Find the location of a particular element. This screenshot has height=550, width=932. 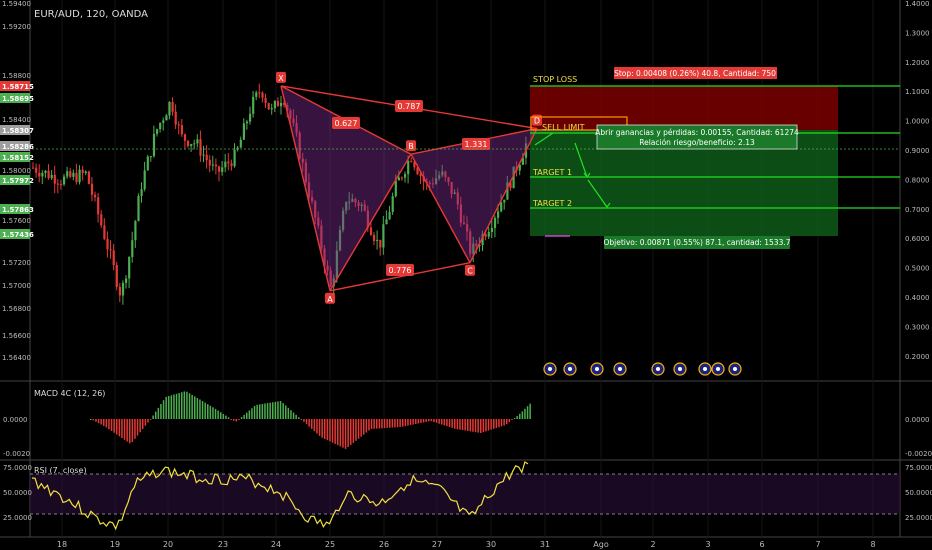

price-tag-label: 1.57863 is located at coordinates (18, 210).